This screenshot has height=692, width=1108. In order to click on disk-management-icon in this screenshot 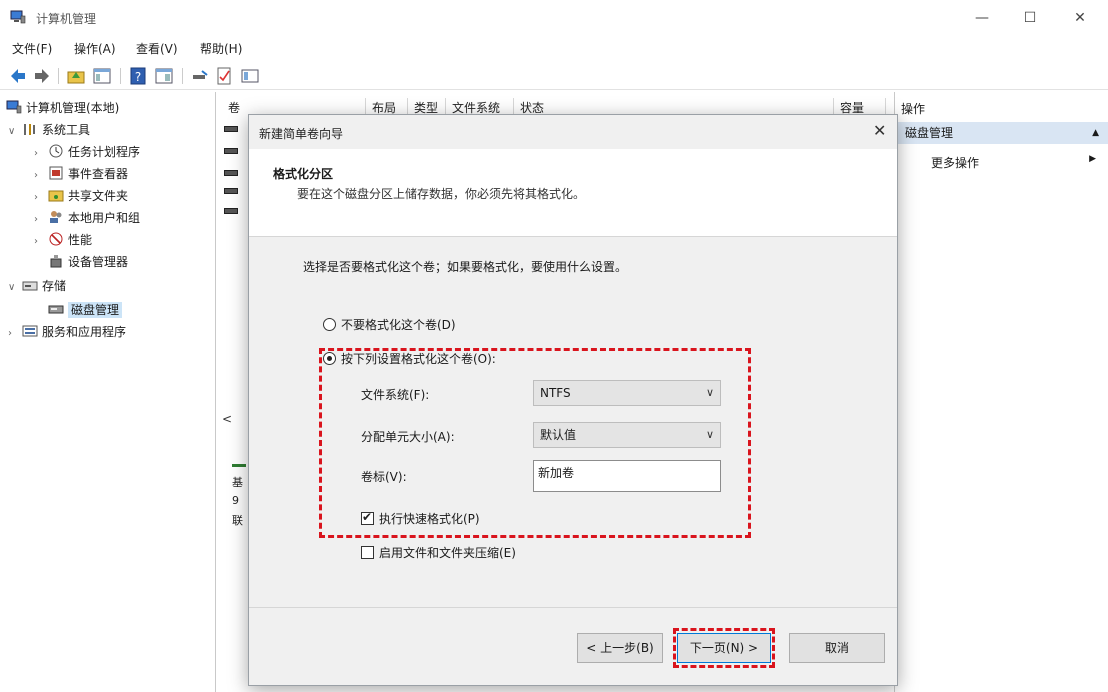, I will do `click(56, 309)`.